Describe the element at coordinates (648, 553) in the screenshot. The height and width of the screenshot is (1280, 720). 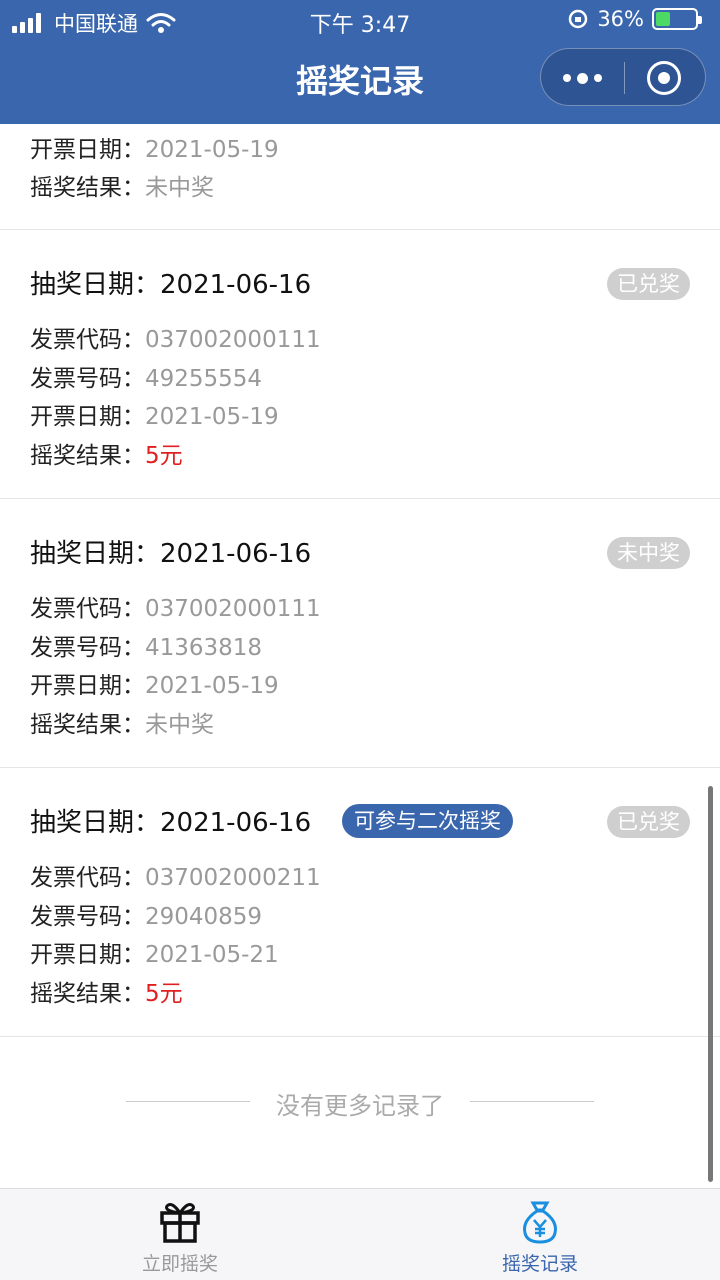
I see `status-badge: 未中奖` at that location.